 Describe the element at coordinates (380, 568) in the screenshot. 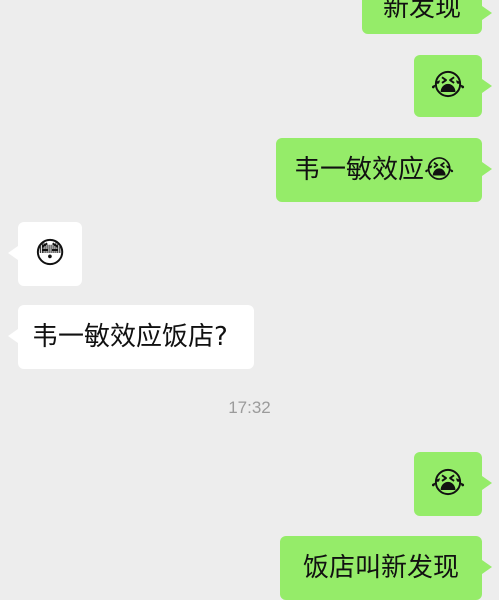

I see `message-text: 饭店叫新发现` at that location.